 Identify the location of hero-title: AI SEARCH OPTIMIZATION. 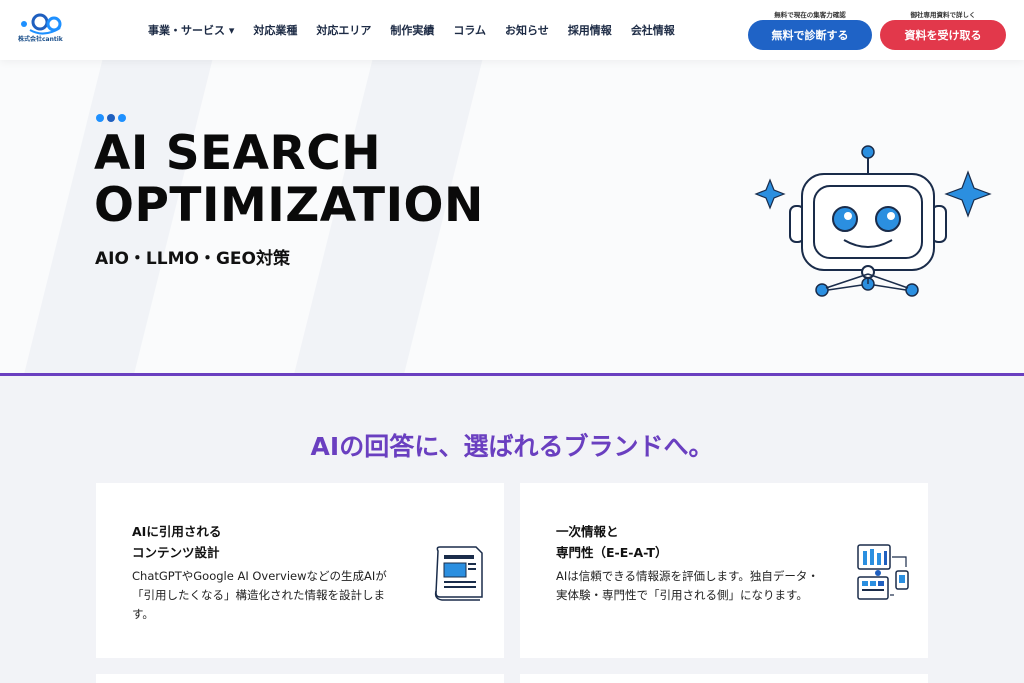
(289, 180).